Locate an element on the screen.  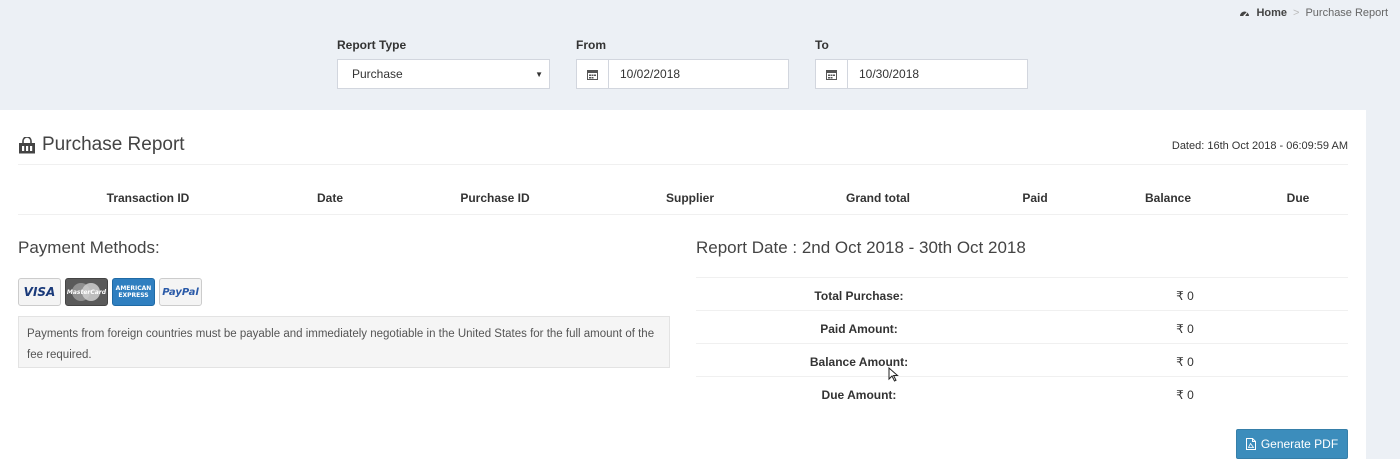
summary-row: Due Amount: ₹ 0 is located at coordinates (1022, 392).